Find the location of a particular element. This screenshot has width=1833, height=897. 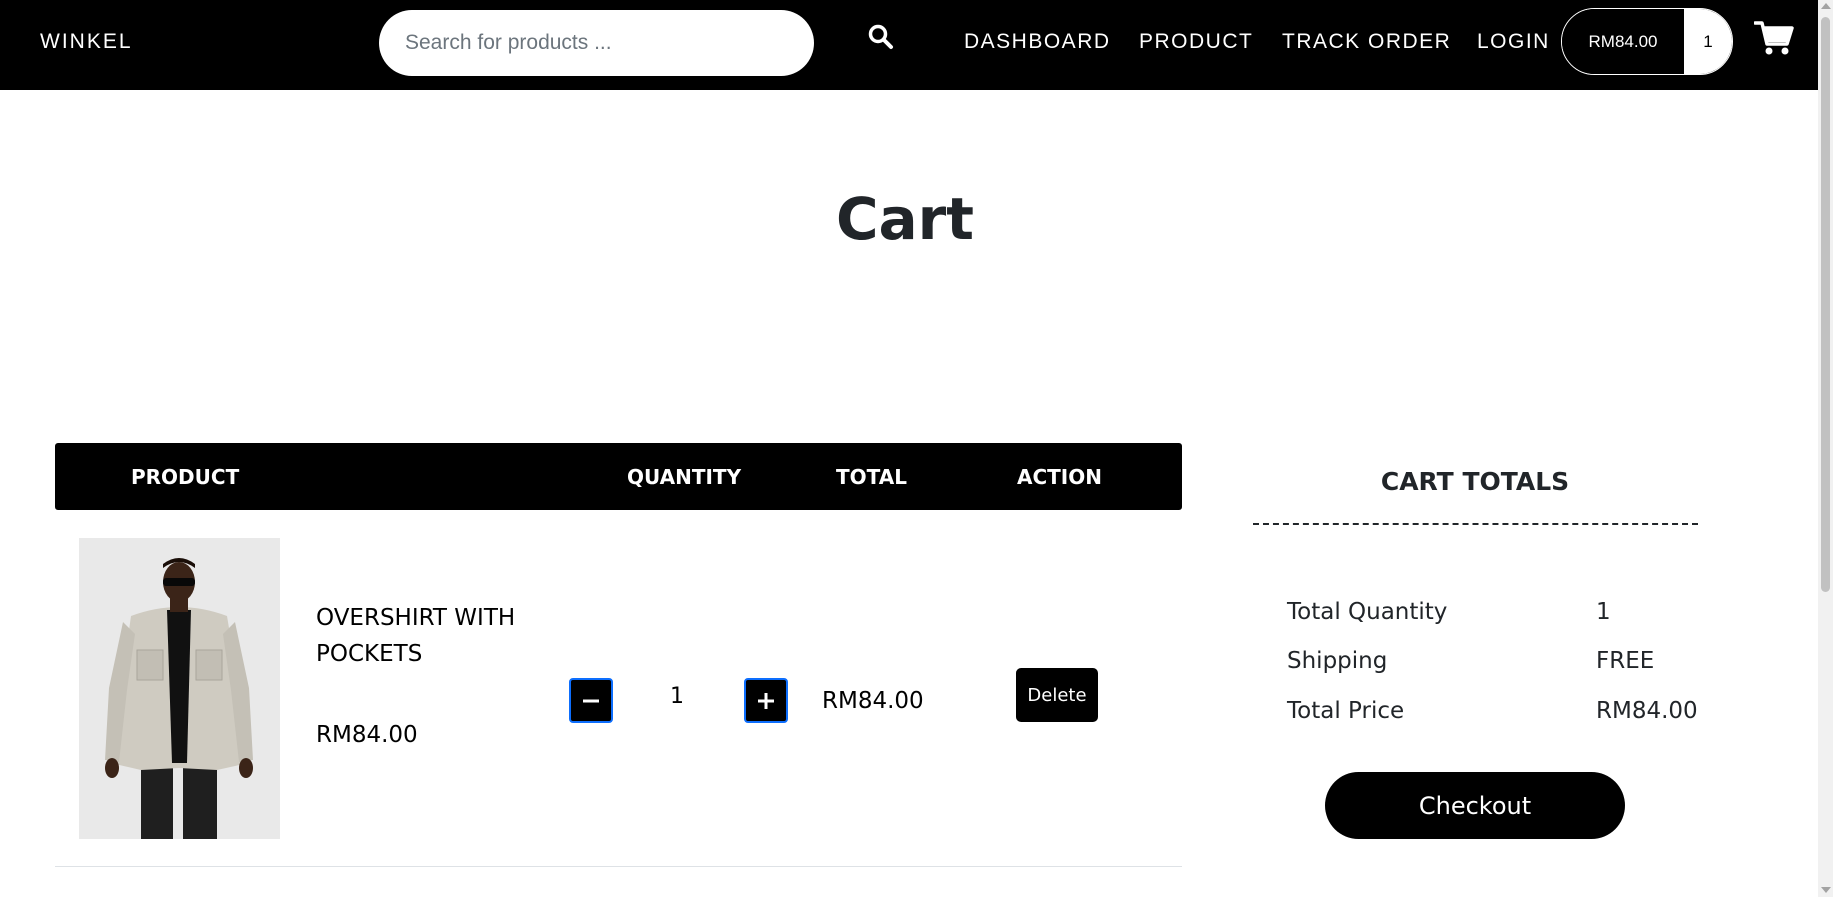

cart-amount: RM84.00 is located at coordinates (1623, 41).